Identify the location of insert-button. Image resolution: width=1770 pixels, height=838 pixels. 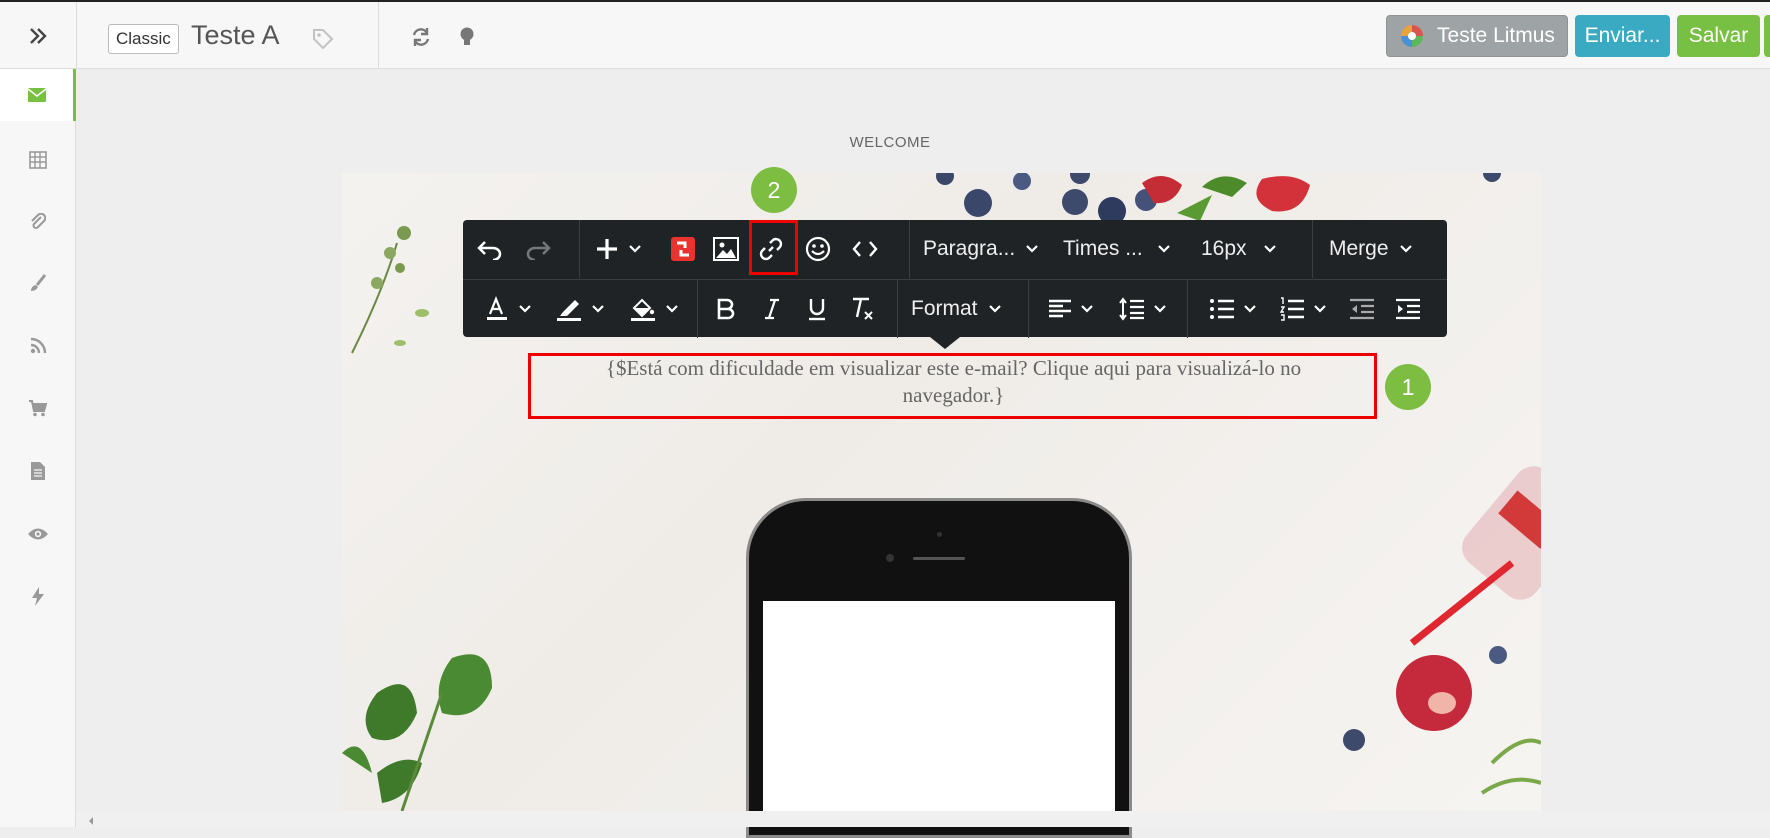
(618, 249).